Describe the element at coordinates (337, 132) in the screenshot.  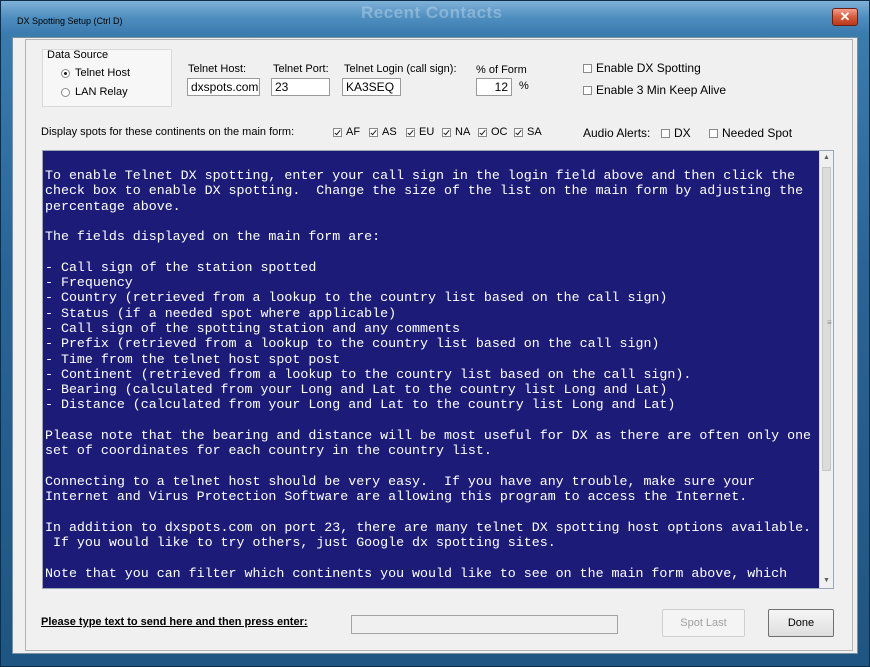
I see `continent-af-box` at that location.